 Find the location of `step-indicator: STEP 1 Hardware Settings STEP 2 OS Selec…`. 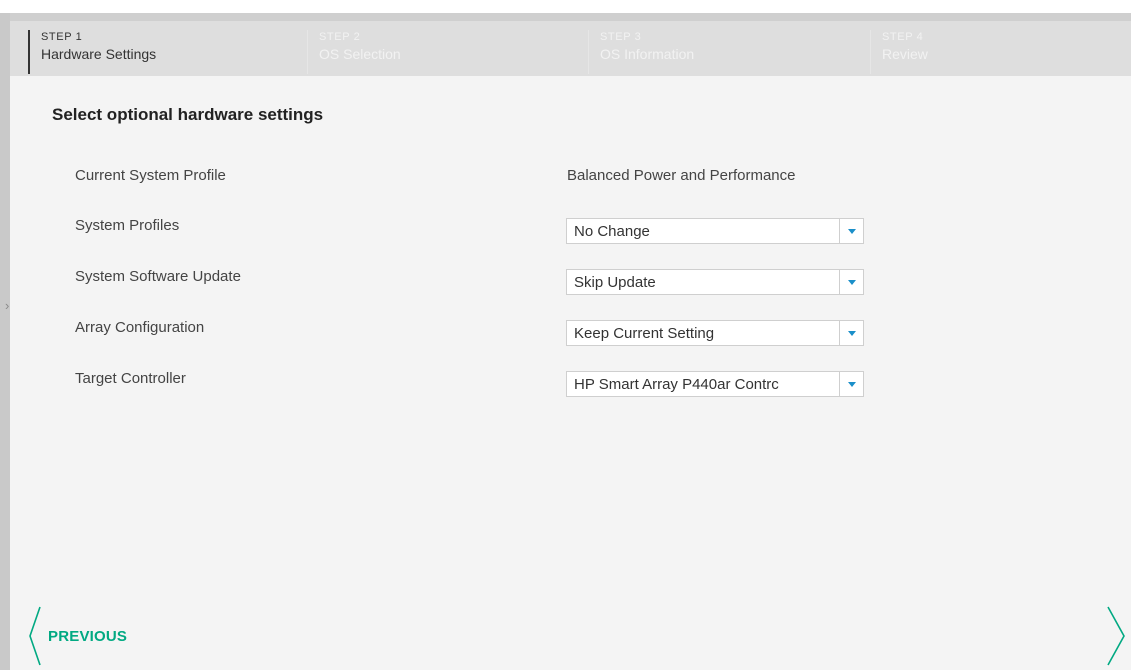

step-indicator: STEP 1 Hardware Settings STEP 2 OS Selec… is located at coordinates (570, 44).